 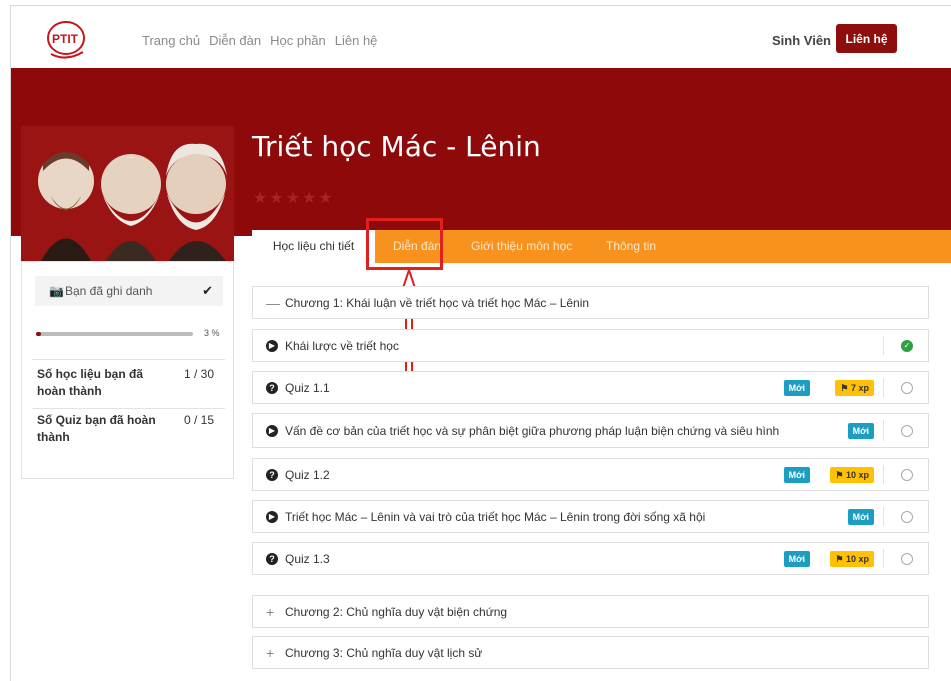 What do you see at coordinates (38, 334) in the screenshot?
I see `progress-bar-fill` at bounding box center [38, 334].